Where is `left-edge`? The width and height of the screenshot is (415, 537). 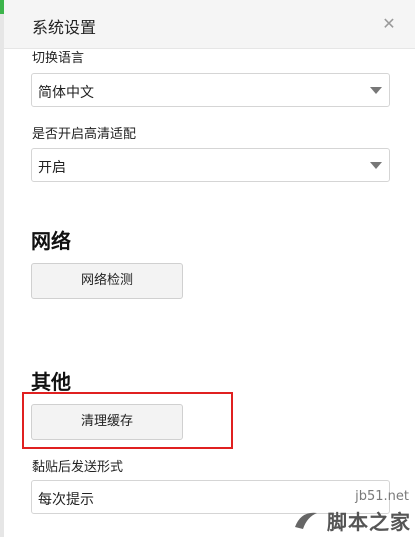
left-edge is located at coordinates (2, 268).